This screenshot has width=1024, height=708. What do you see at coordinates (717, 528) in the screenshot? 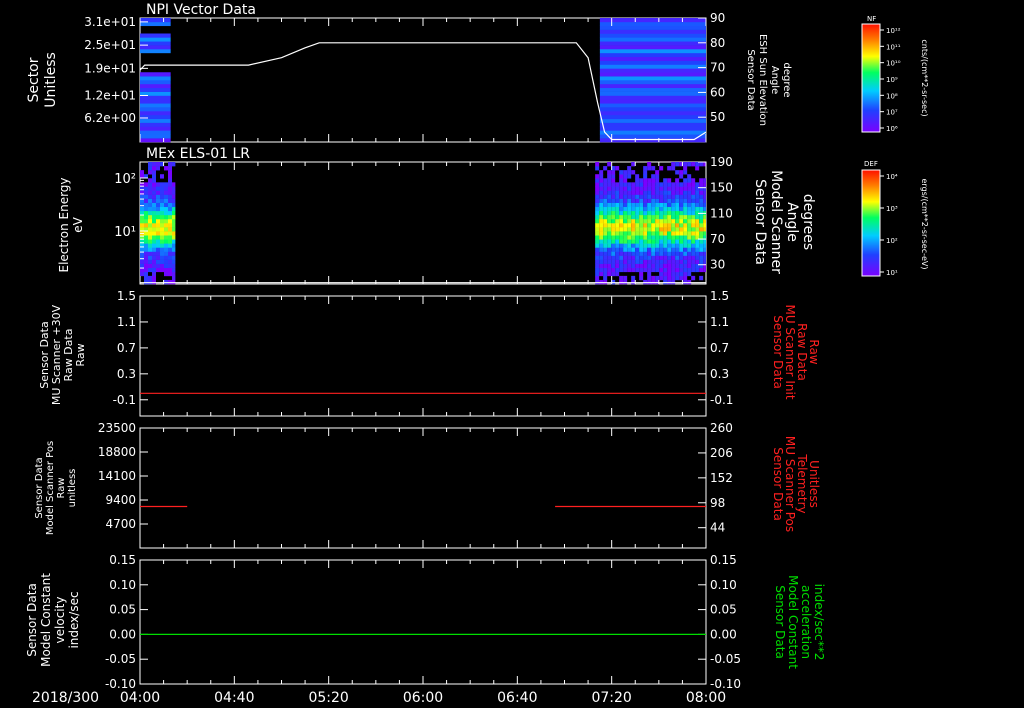
I see `y-tick-label: 44` at bounding box center [717, 528].